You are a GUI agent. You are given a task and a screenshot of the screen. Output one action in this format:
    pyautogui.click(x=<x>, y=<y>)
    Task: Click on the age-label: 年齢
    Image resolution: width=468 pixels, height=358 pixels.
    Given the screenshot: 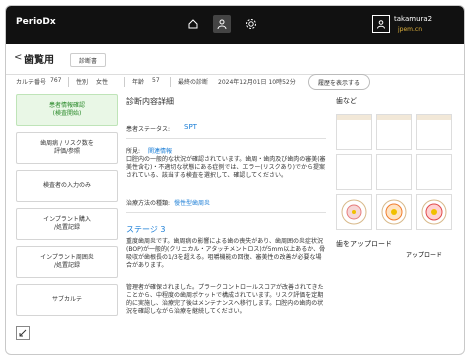 What is the action you would take?
    pyautogui.click(x=138, y=82)
    